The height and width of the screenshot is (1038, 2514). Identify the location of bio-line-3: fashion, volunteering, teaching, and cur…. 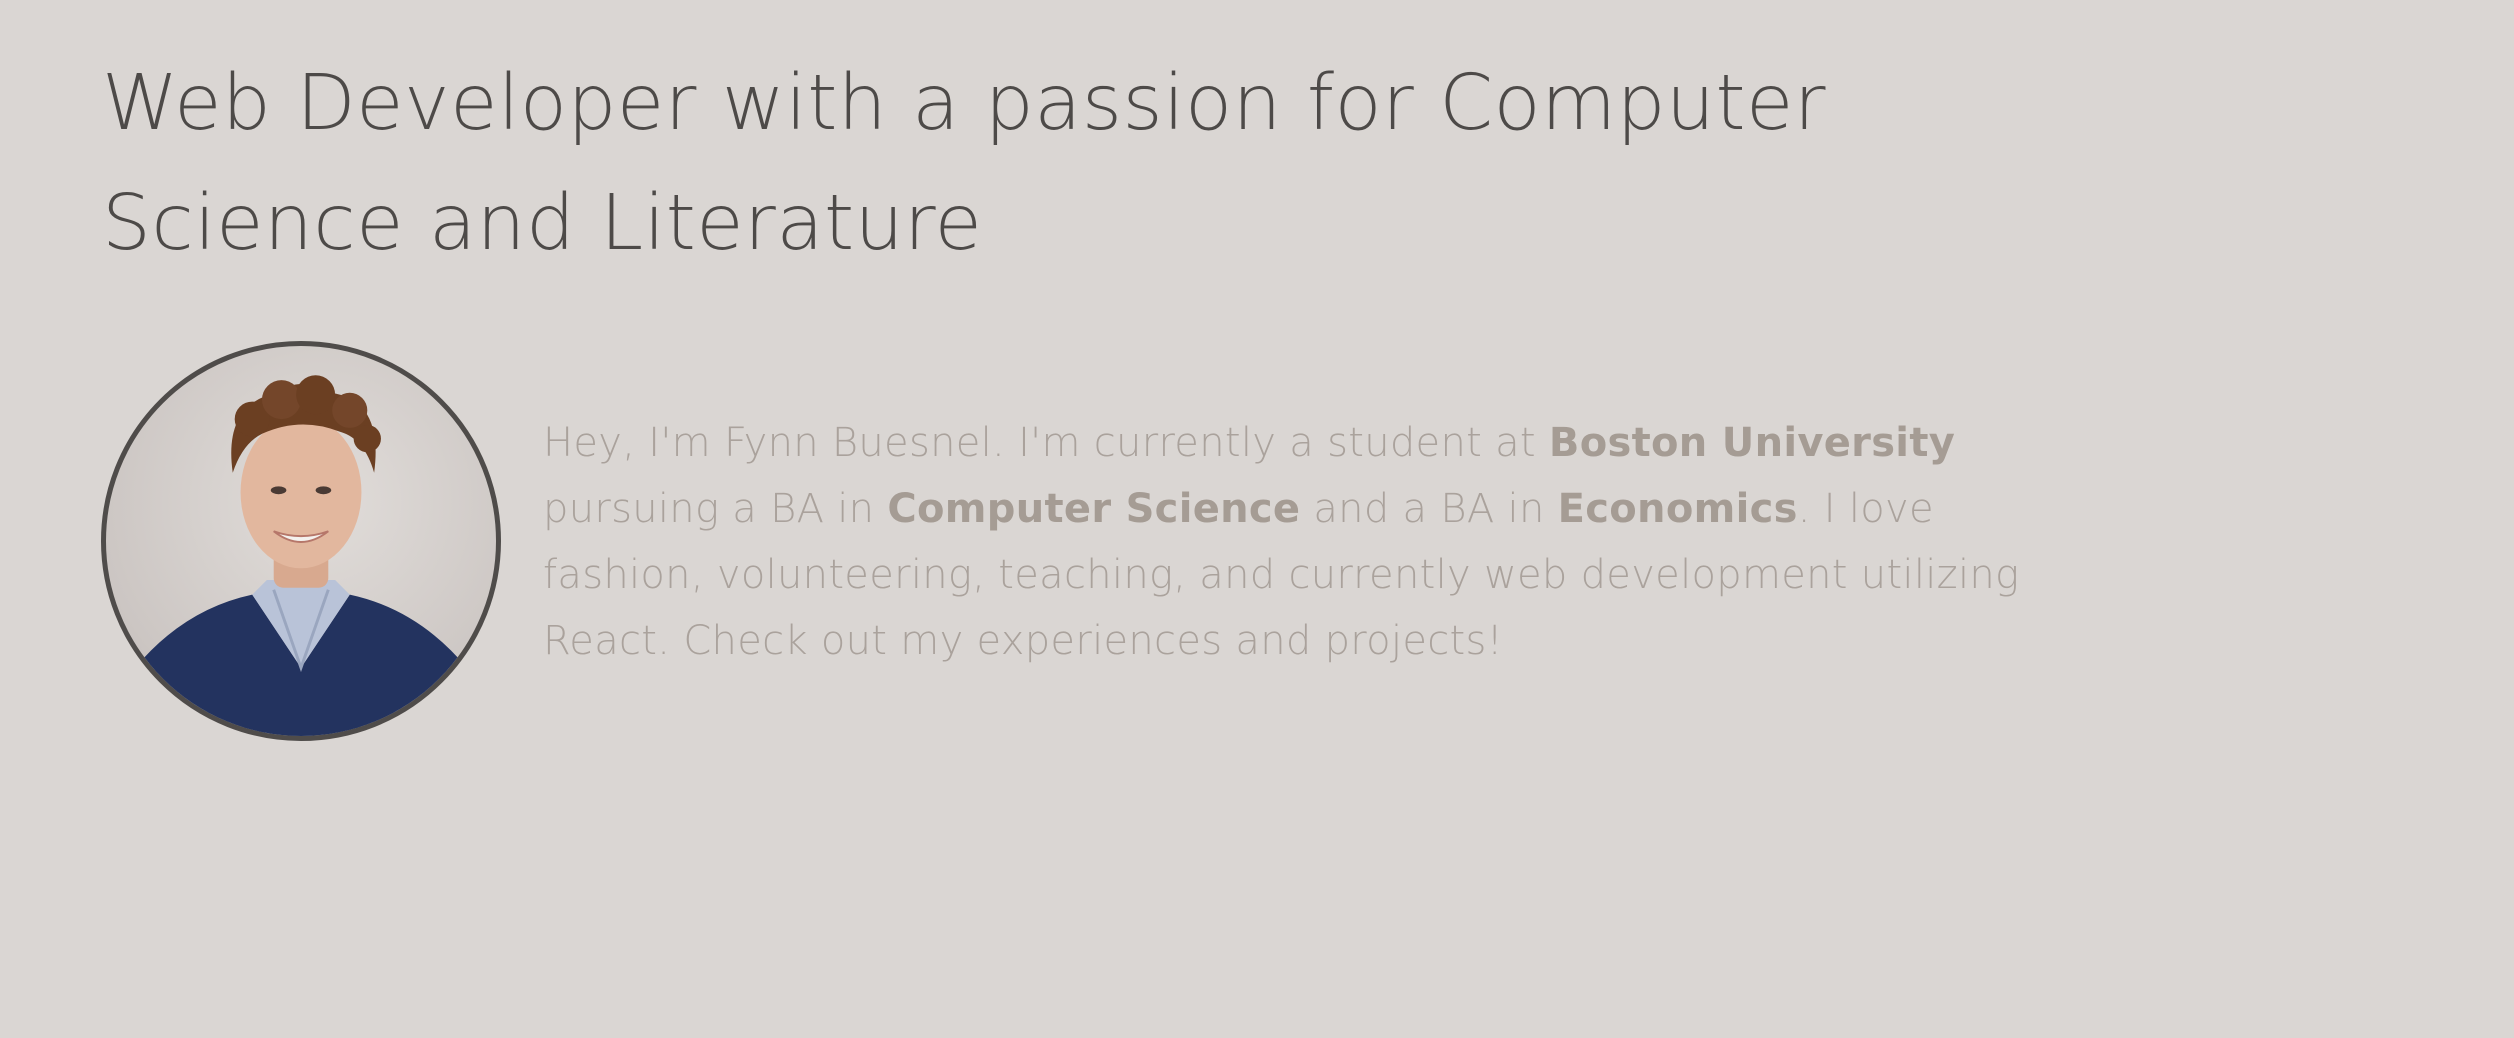
(1281, 575).